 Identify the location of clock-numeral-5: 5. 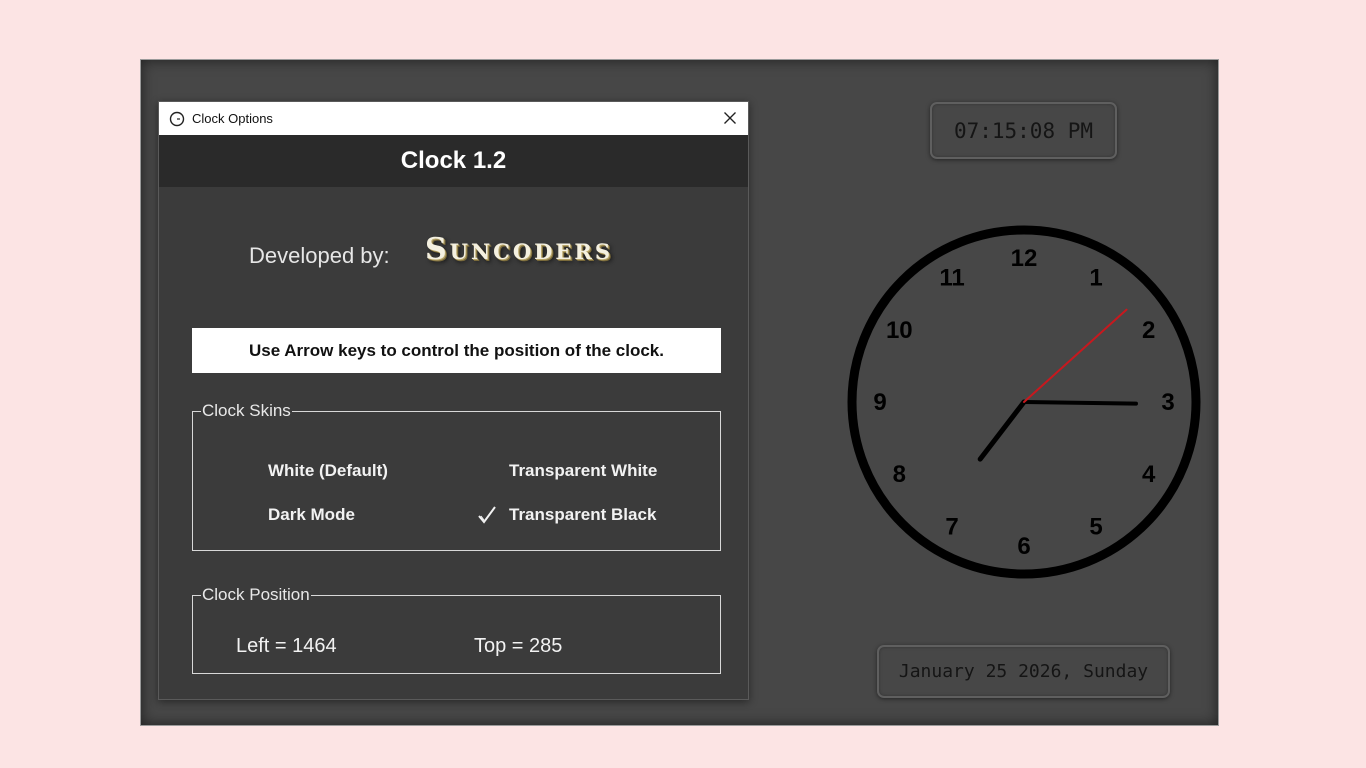
(1095, 527).